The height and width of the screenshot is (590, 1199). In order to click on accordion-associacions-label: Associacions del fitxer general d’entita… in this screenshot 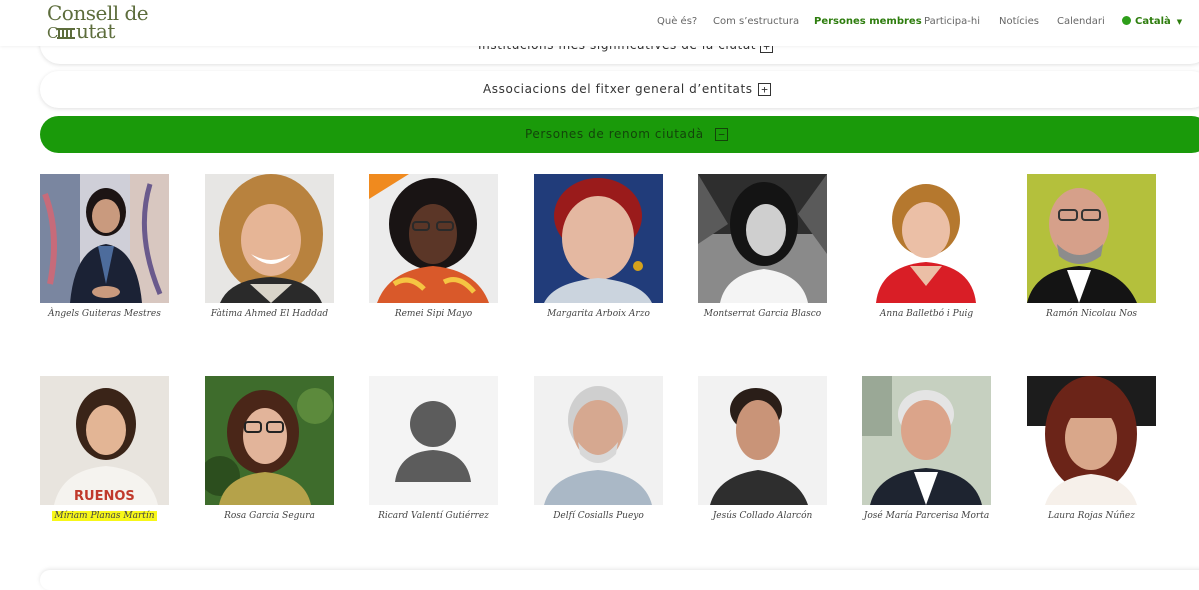, I will do `click(618, 89)`.